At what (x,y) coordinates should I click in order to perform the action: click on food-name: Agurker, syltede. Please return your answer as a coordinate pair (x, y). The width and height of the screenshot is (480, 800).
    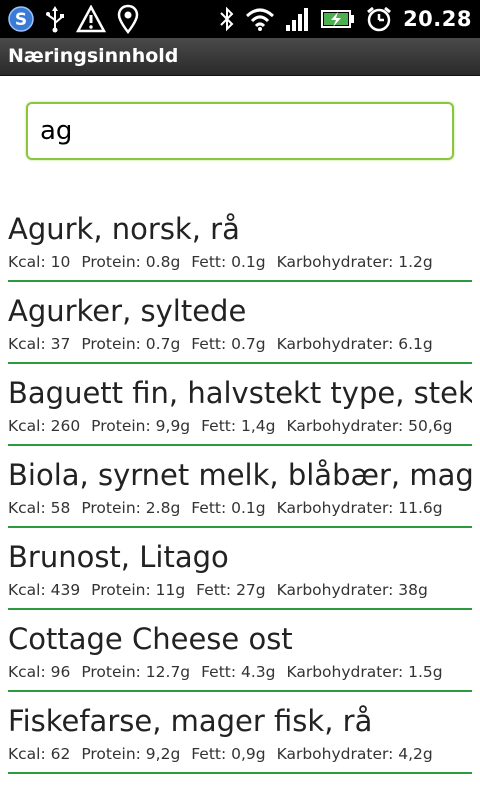
    Looking at the image, I should click on (127, 311).